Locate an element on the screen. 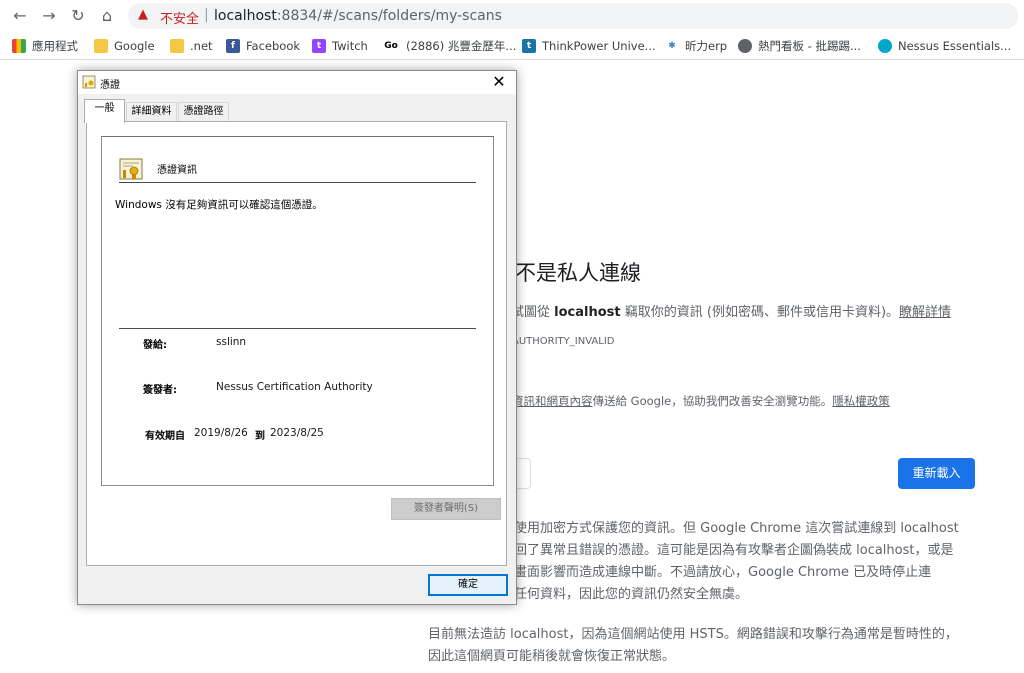  valid-to-label: 到 is located at coordinates (260, 436).